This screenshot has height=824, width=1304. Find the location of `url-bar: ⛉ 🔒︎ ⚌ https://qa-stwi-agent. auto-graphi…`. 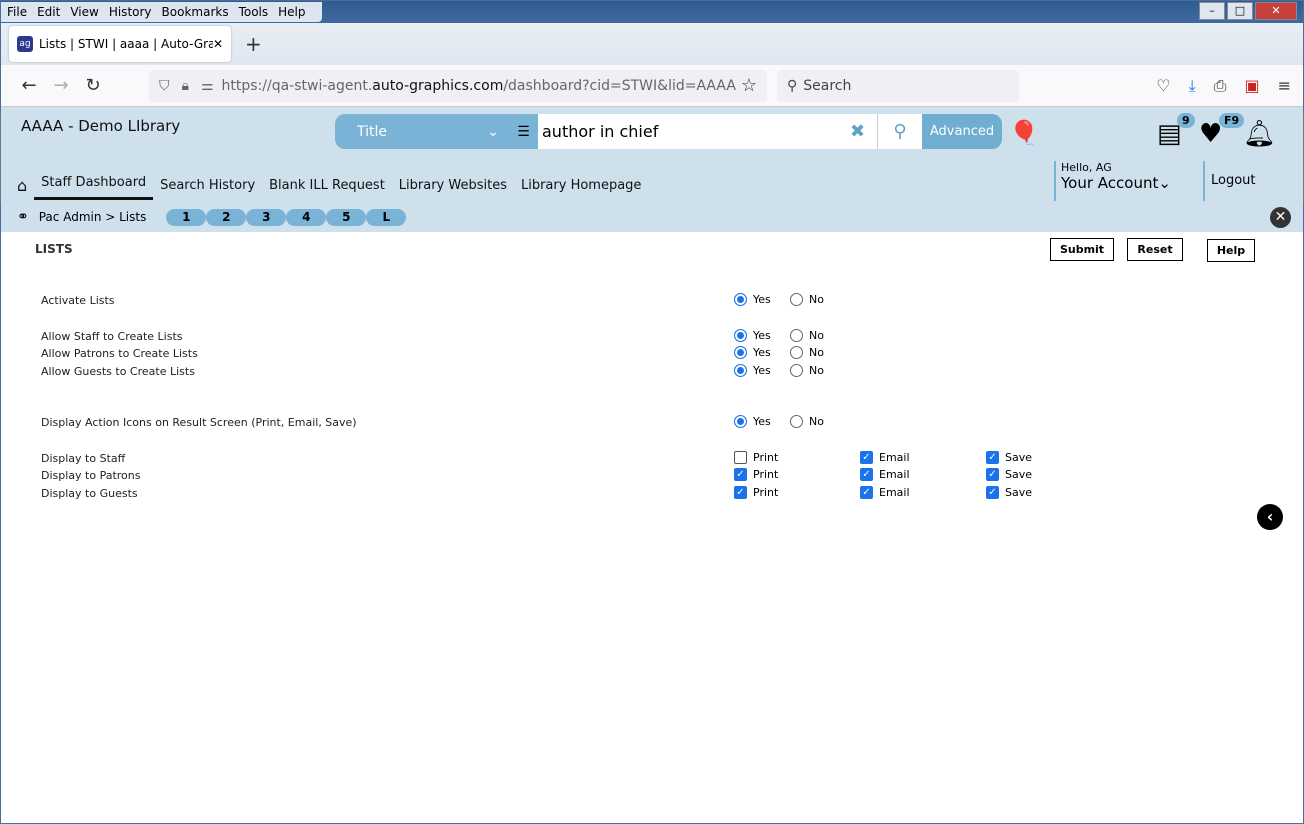

url-bar: ⛉ 🔒︎ ⚌ https://qa-stwi-agent. auto-graphi… is located at coordinates (458, 85).